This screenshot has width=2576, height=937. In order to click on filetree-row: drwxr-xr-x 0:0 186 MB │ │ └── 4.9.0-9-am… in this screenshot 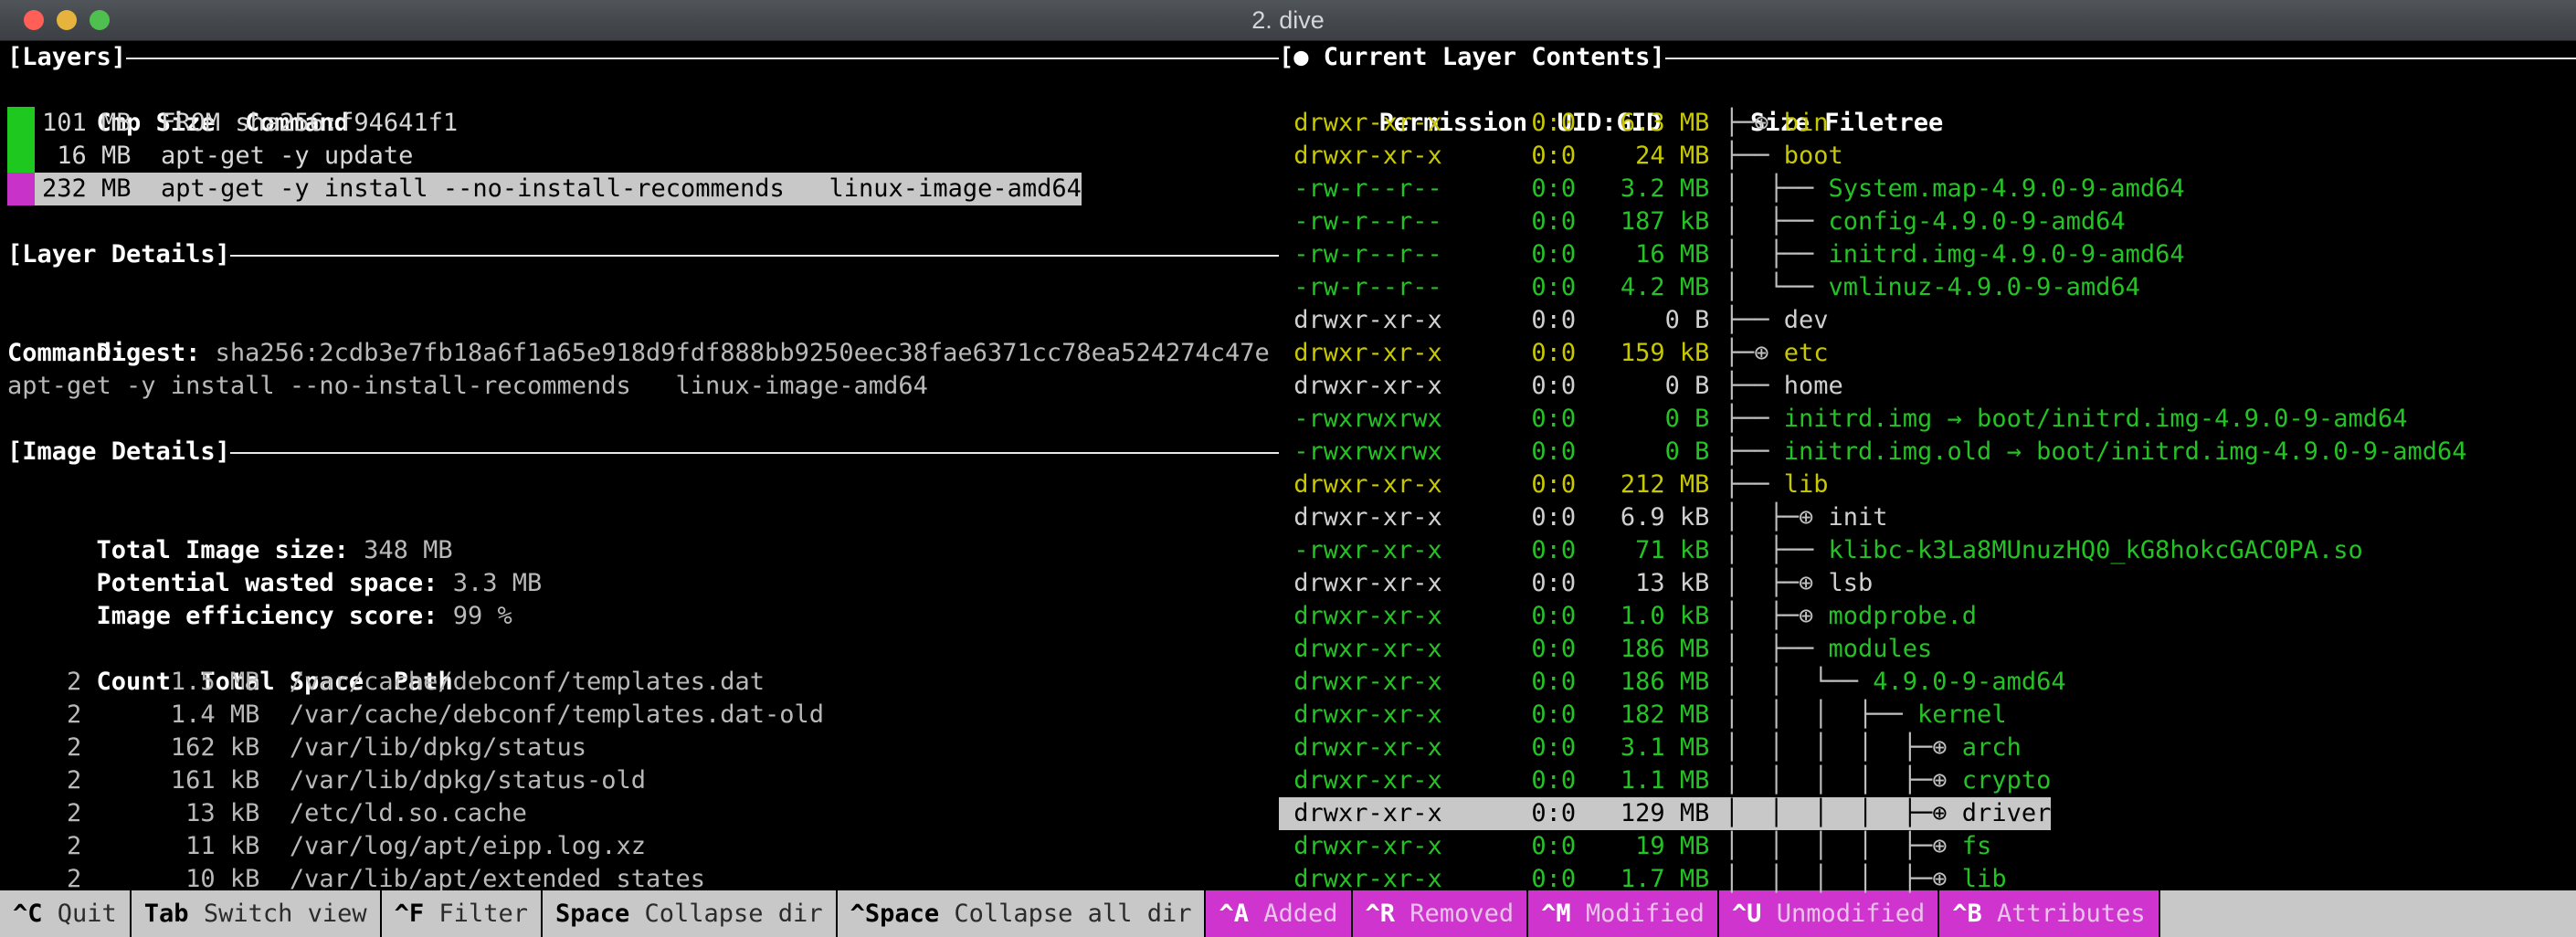, I will do `click(1927, 682)`.